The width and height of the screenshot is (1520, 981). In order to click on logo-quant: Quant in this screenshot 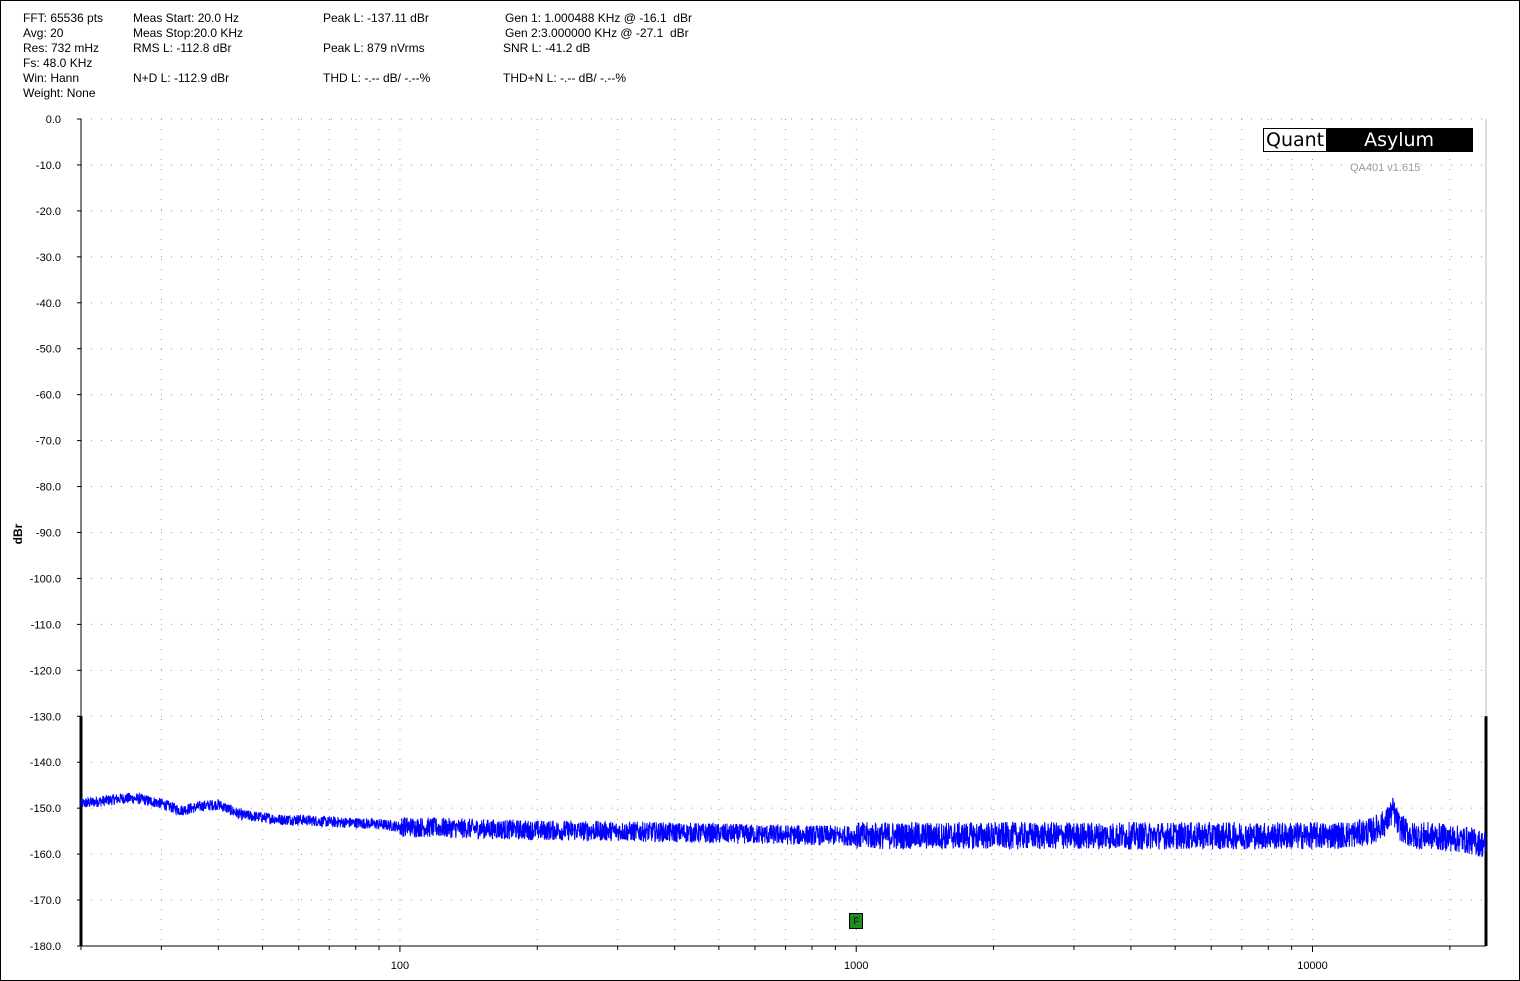, I will do `click(1295, 140)`.